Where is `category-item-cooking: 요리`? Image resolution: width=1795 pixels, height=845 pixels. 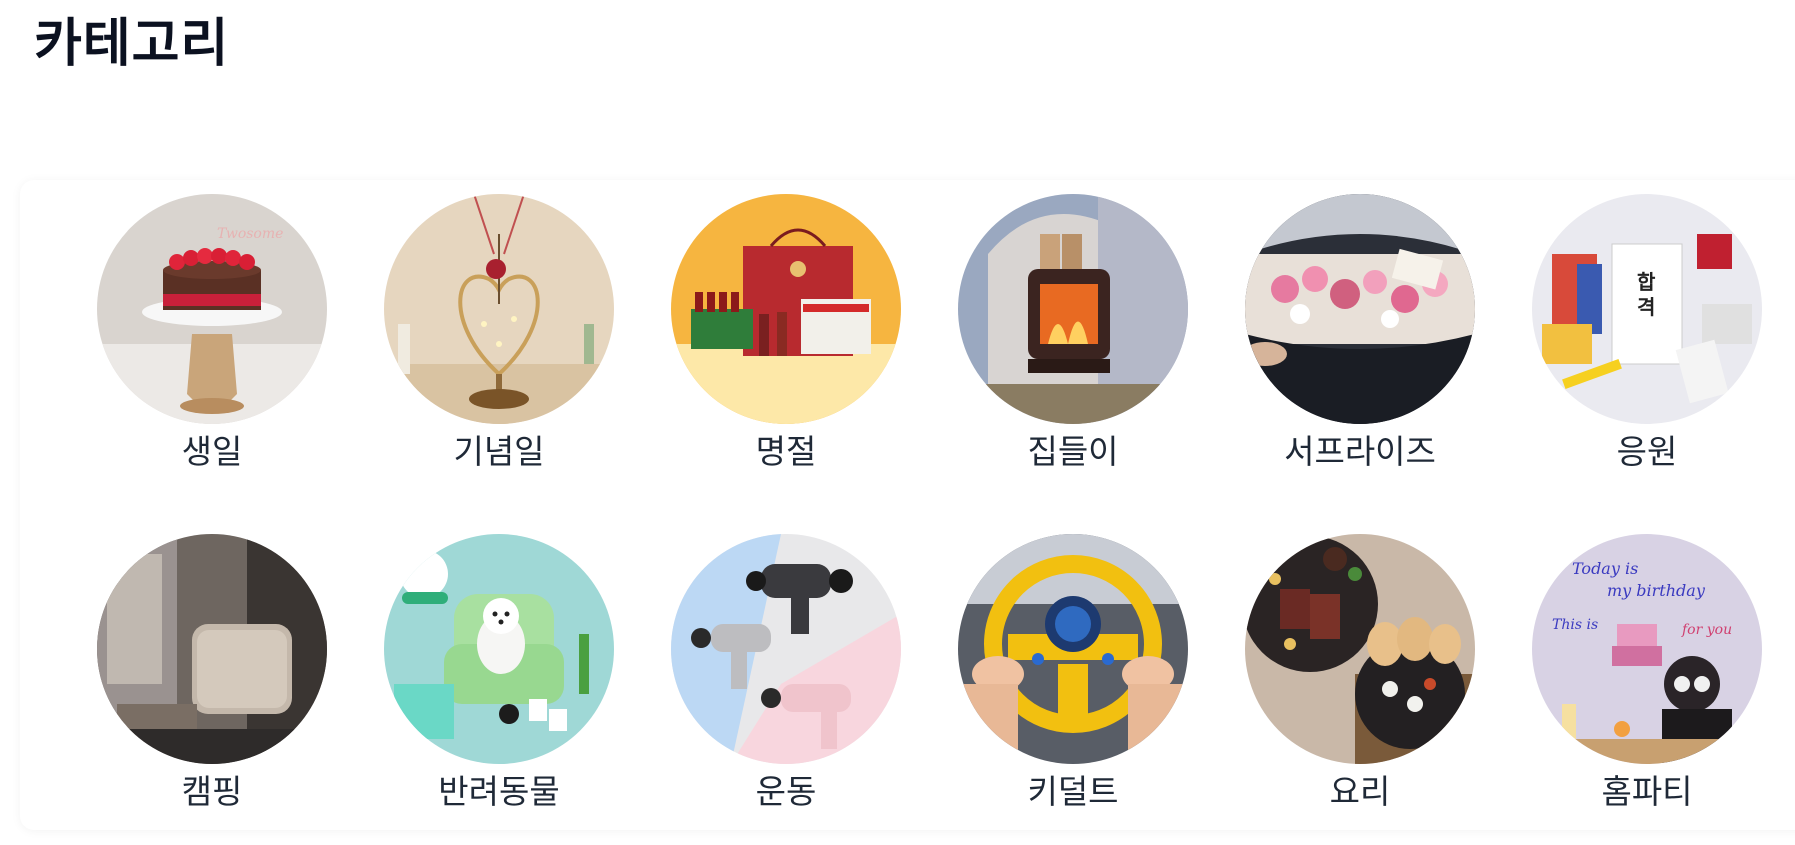
category-item-cooking: 요리 is located at coordinates (1360, 674).